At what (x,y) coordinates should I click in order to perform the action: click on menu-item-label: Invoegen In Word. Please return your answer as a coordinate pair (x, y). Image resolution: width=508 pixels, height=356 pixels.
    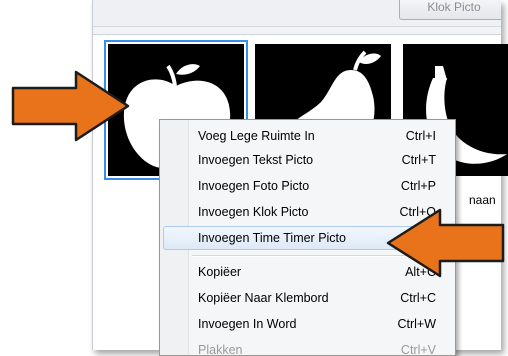
    Looking at the image, I should click on (247, 324).